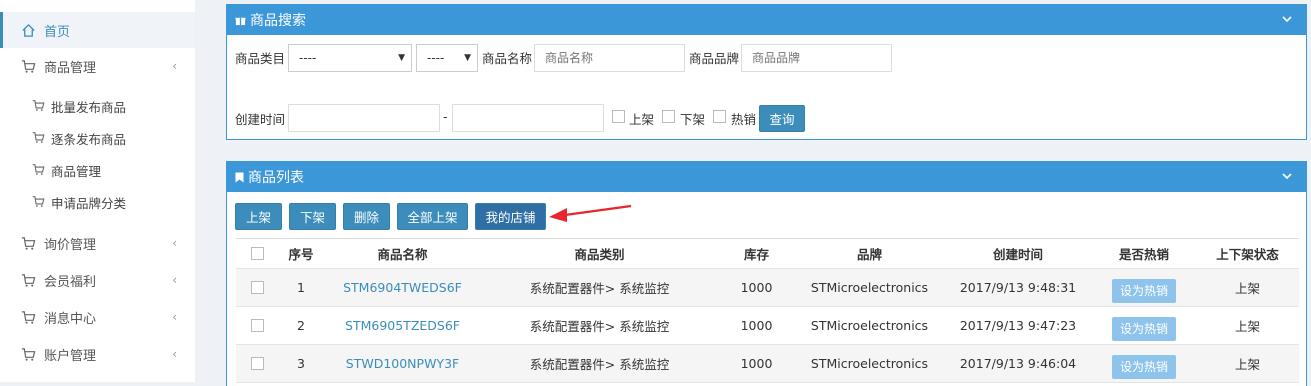  Describe the element at coordinates (70, 356) in the screenshot. I see `nav-account-label: 账户管理` at that location.